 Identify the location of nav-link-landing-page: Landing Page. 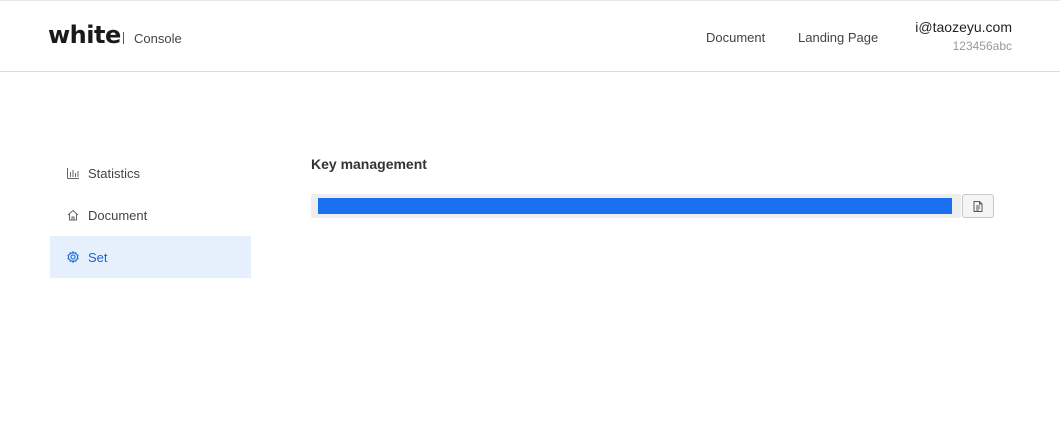
(838, 37).